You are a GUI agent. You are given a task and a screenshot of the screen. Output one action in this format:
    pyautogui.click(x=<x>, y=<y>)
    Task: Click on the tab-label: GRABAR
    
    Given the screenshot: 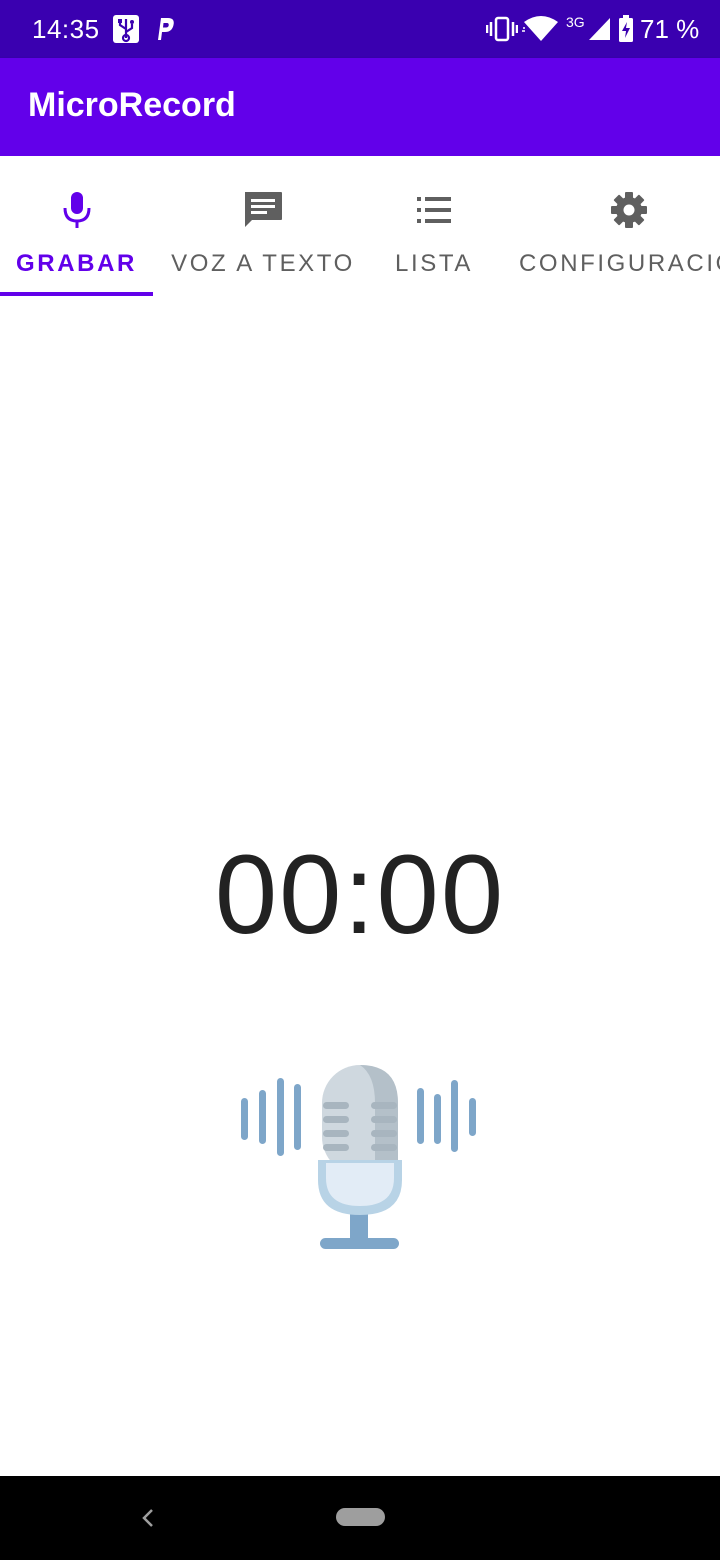 What is the action you would take?
    pyautogui.click(x=76, y=263)
    